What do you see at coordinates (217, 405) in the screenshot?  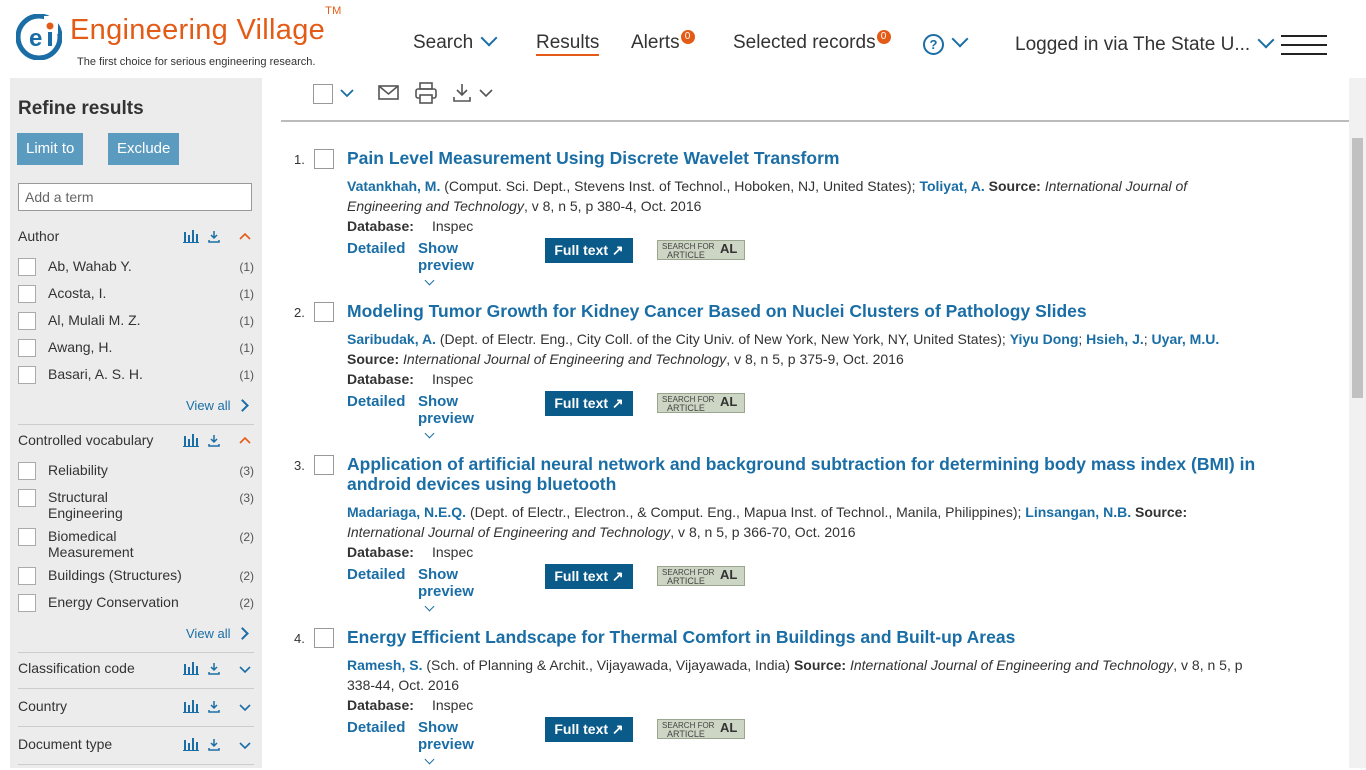 I see `author-view-all-link: View all` at bounding box center [217, 405].